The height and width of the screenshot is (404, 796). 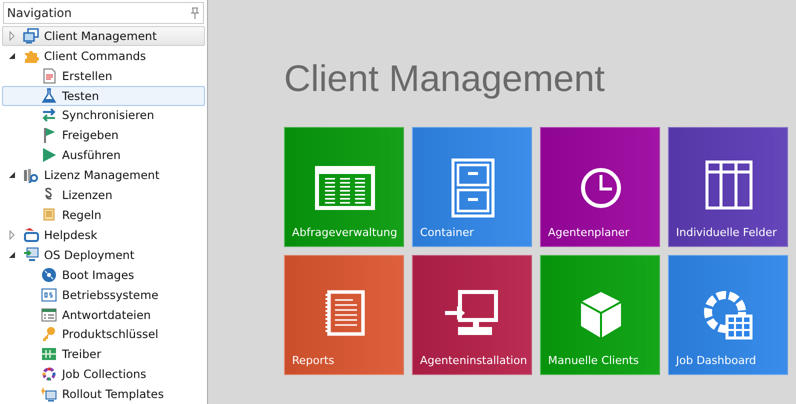 I want to click on tree-item: Treiber, so click(x=103, y=354).